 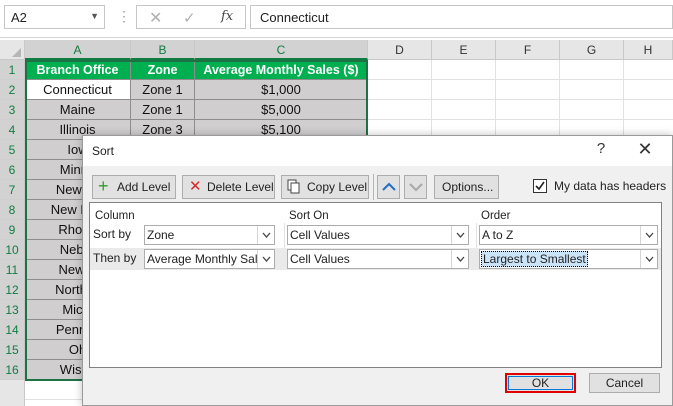 I want to click on cancel-entry-icon: ✕, so click(x=155, y=18).